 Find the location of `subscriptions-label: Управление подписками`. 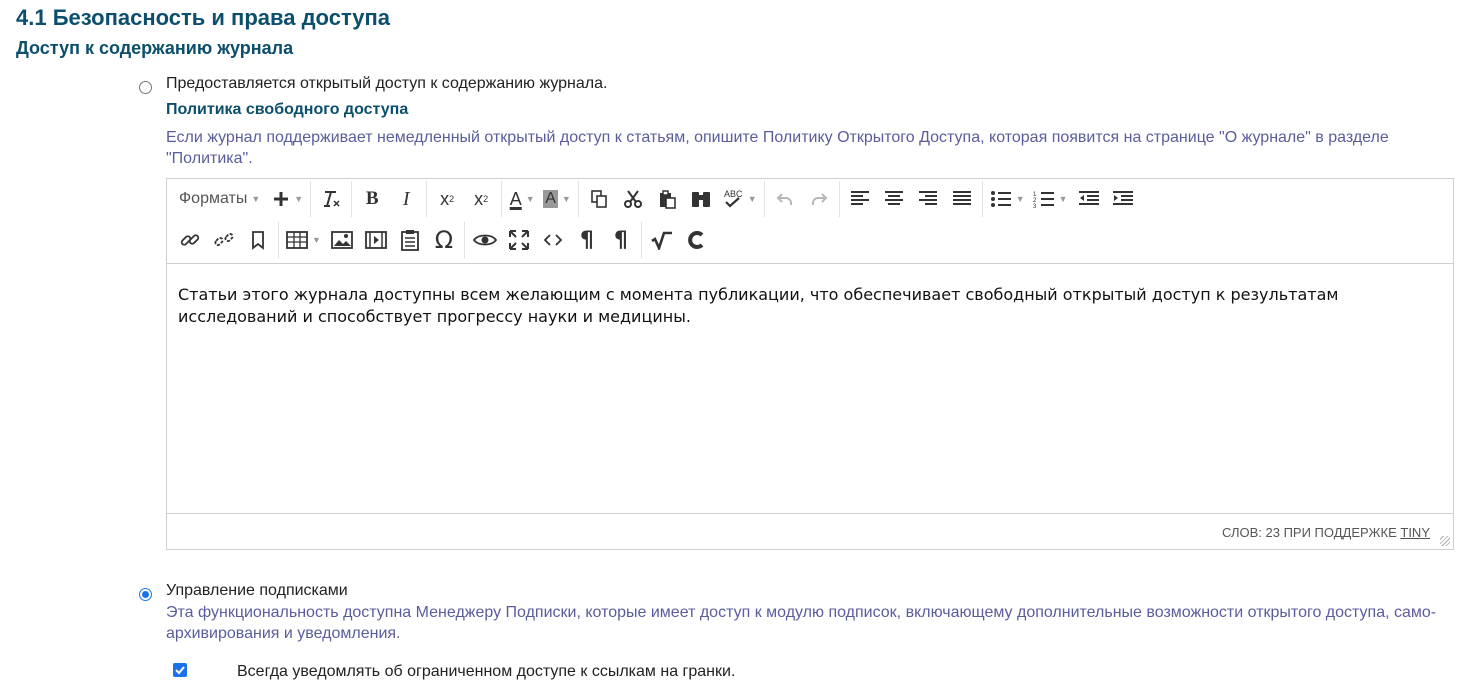

subscriptions-label: Управление подписками is located at coordinates (257, 590).